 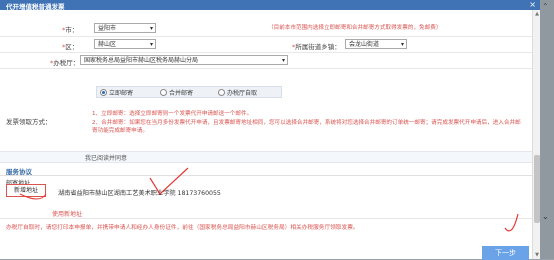 I want to click on district-label: 区：, so click(x=72, y=47).